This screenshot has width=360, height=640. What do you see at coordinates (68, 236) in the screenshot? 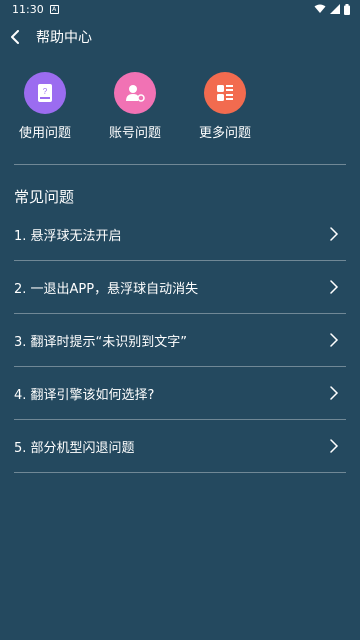
I see `faq-item-text: 1. 悬浮球无法开启` at bounding box center [68, 236].